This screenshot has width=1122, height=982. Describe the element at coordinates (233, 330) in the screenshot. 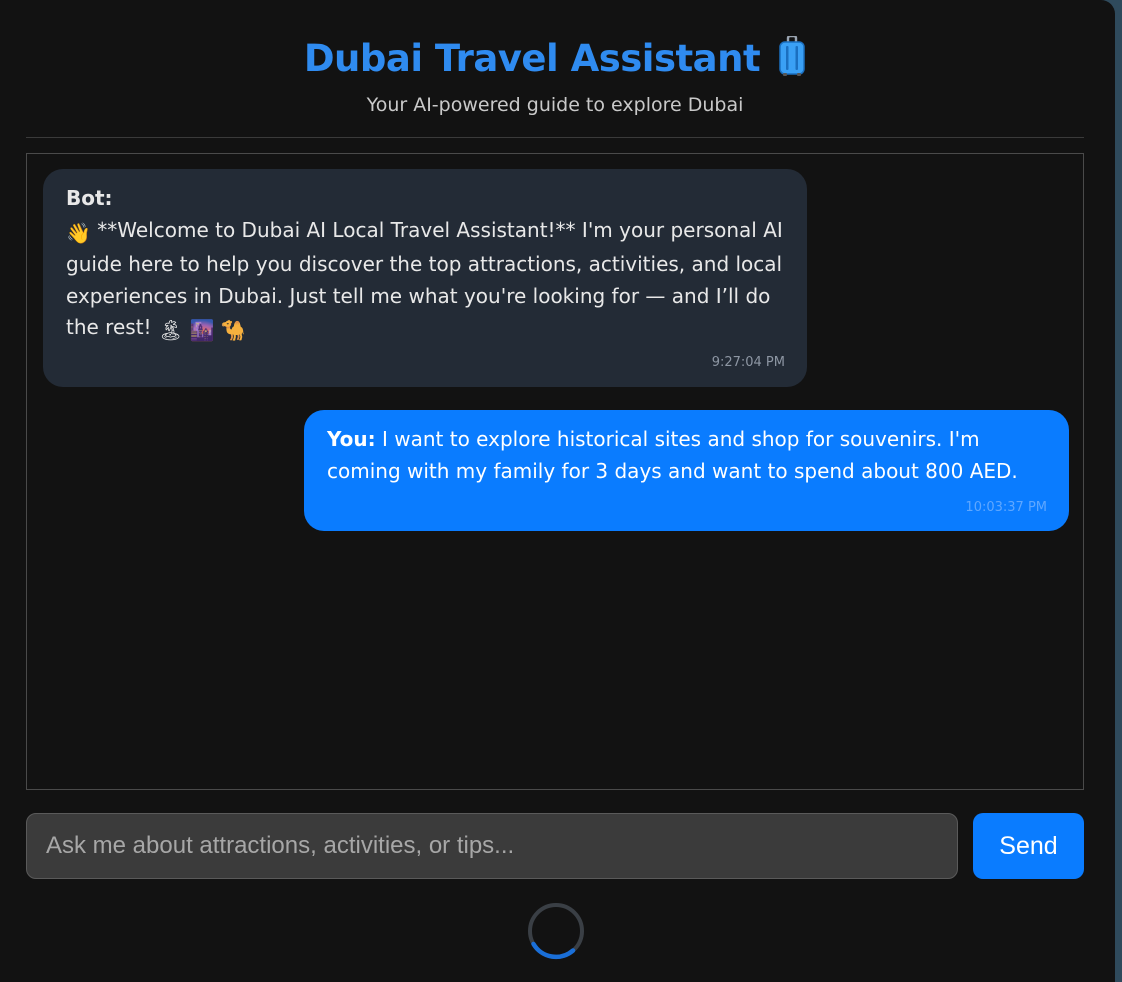

I see `camel-emoji: 🐪` at that location.